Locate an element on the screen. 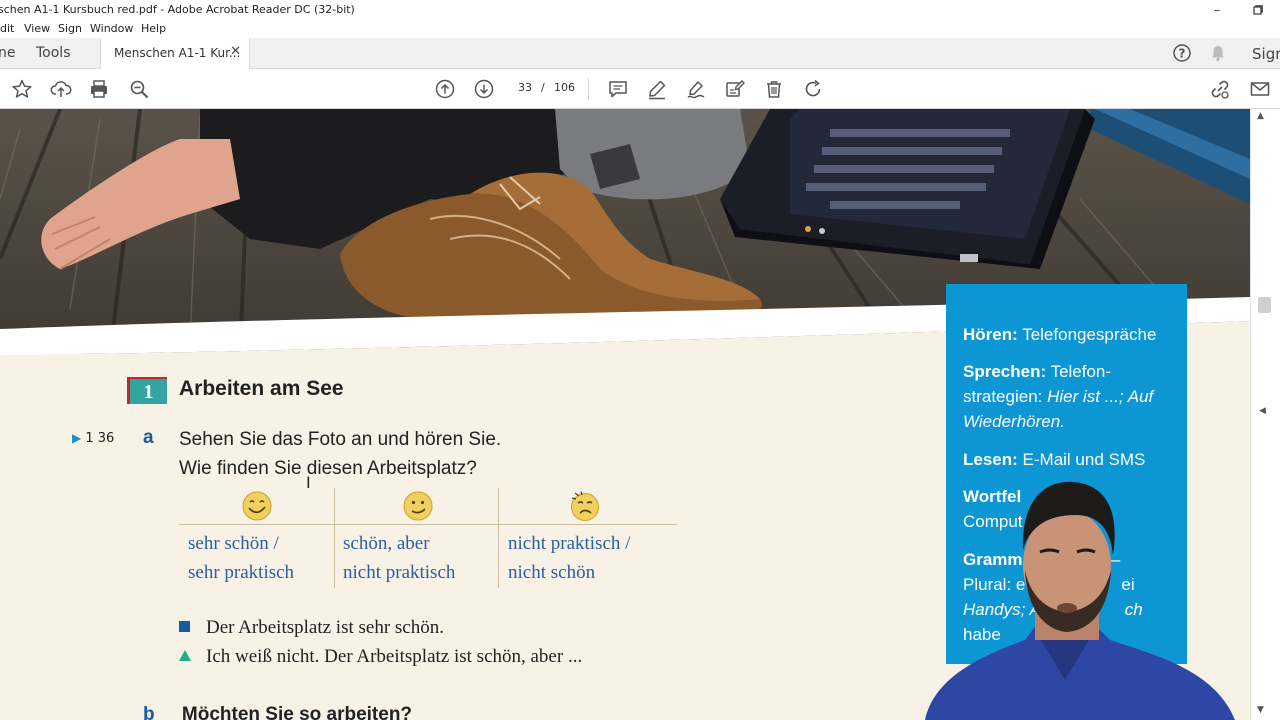 This screenshot has height=720, width=1280. menu-bar: dit View Sign Window Help is located at coordinates (640, 29).